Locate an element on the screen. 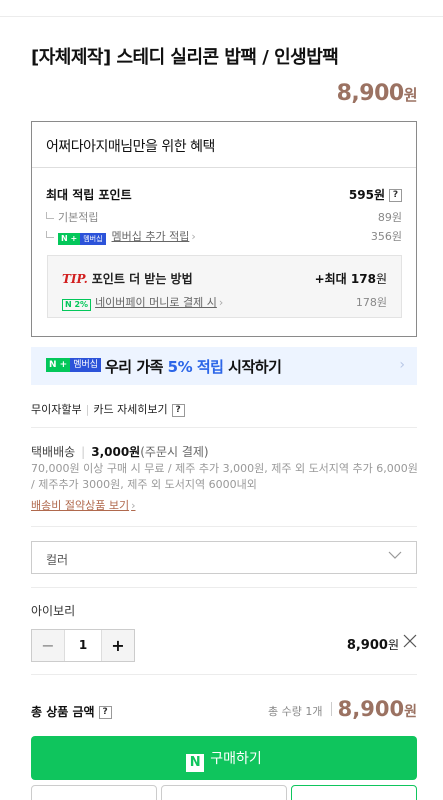 The width and height of the screenshot is (443, 800). close-icon is located at coordinates (410, 641).